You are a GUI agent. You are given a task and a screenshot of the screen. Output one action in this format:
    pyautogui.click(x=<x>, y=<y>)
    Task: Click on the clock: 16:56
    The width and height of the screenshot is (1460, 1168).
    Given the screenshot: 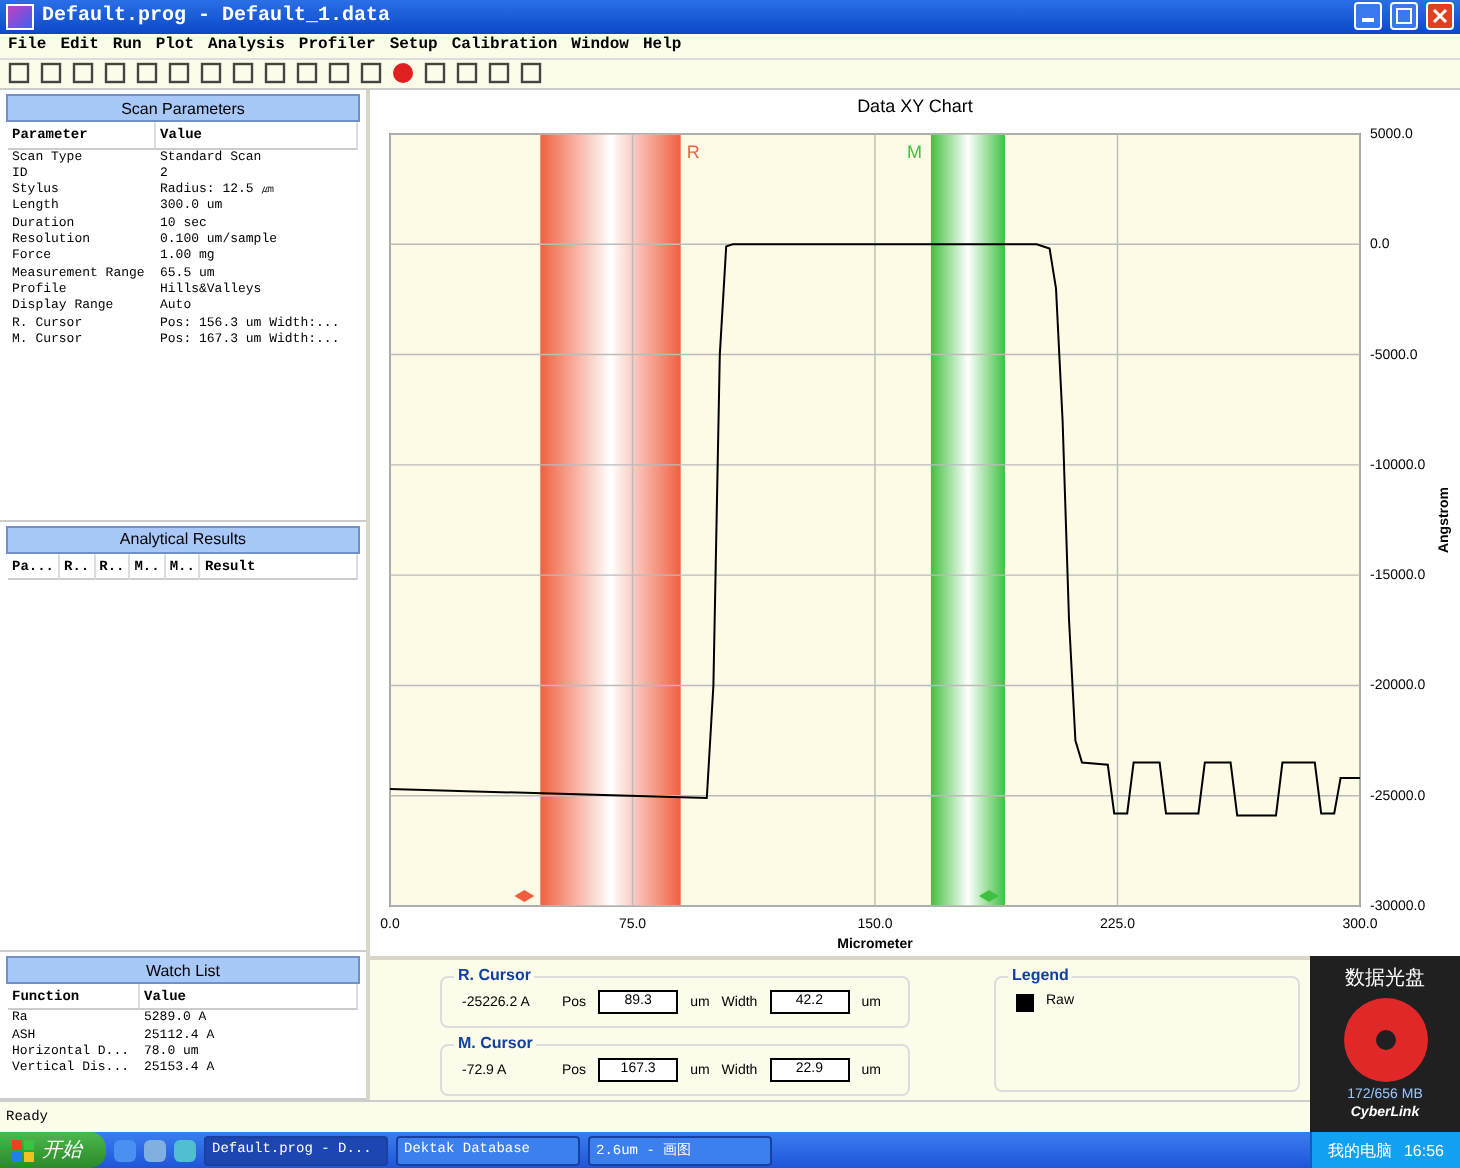 What is the action you would take?
    pyautogui.click(x=1423, y=1150)
    